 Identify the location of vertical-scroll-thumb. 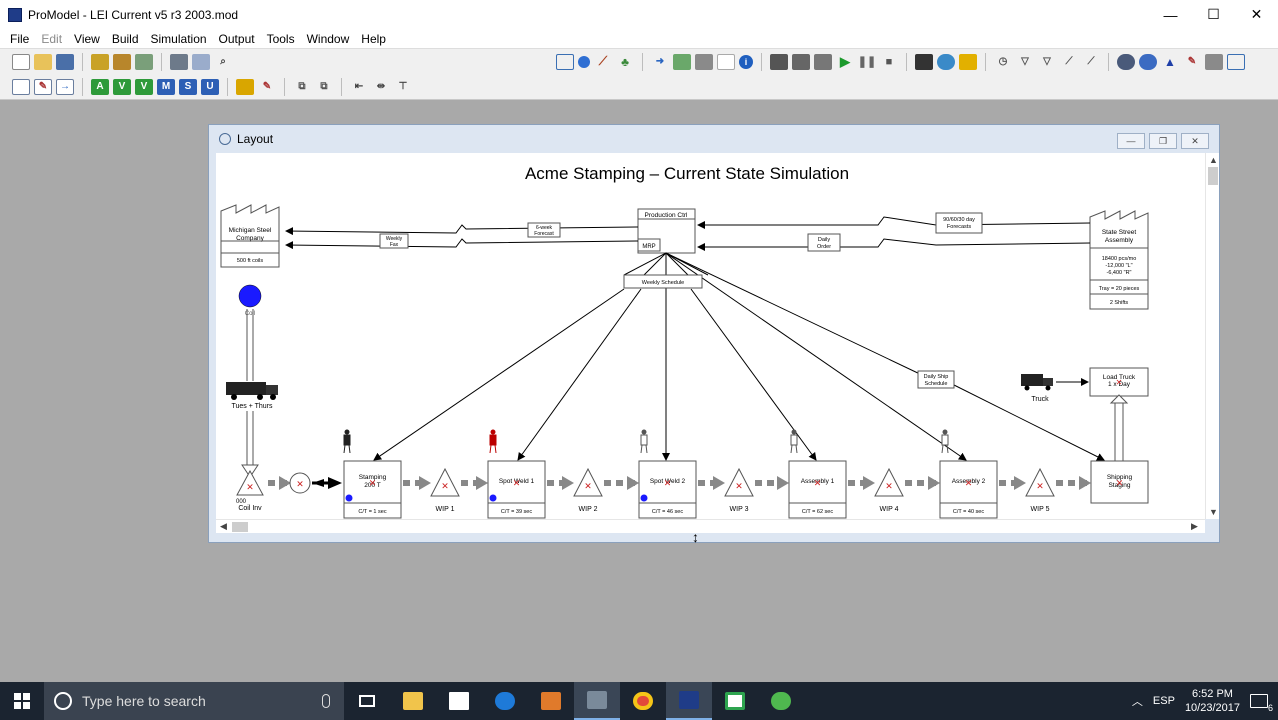
(1213, 176).